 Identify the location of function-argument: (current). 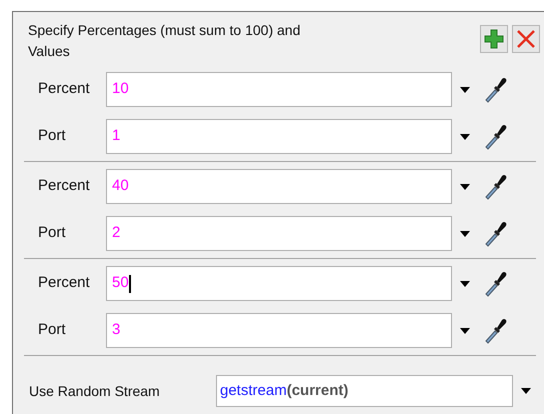
(317, 390).